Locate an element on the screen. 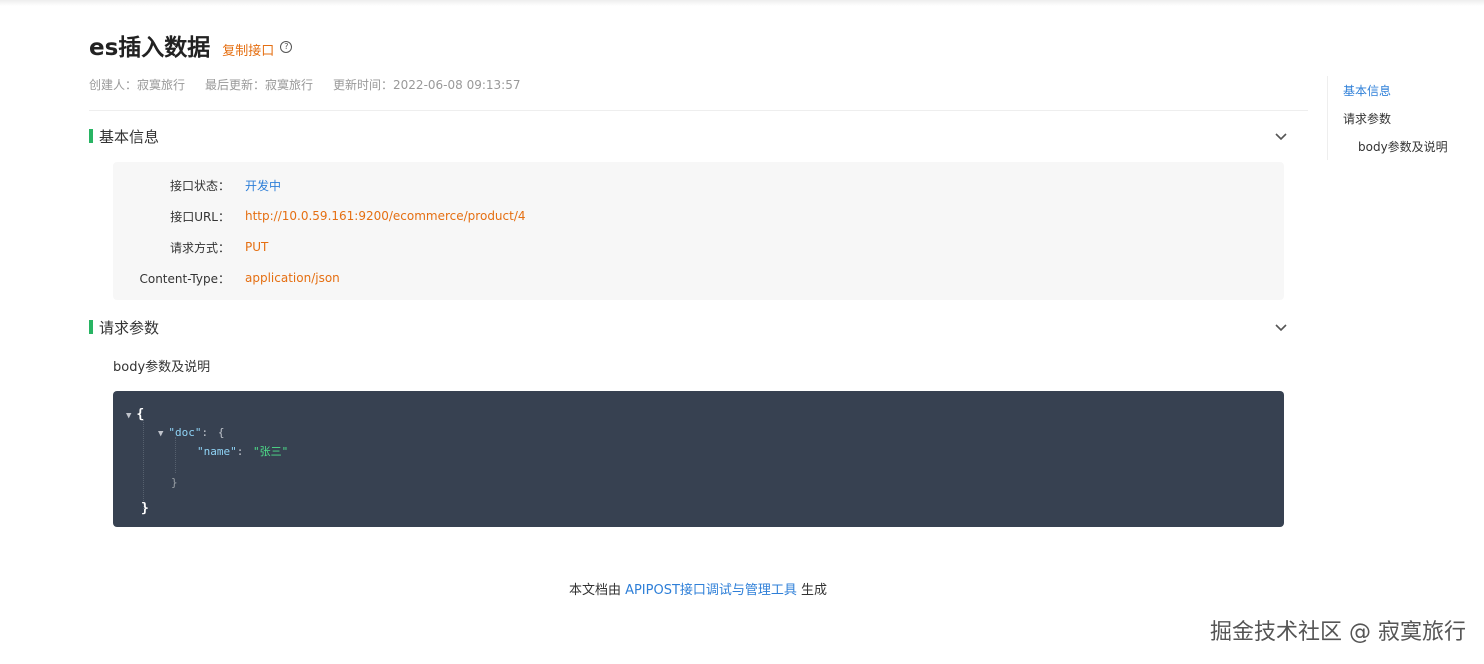 The width and height of the screenshot is (1484, 664). code-line-name: "name": "张三" is located at coordinates (242, 449).